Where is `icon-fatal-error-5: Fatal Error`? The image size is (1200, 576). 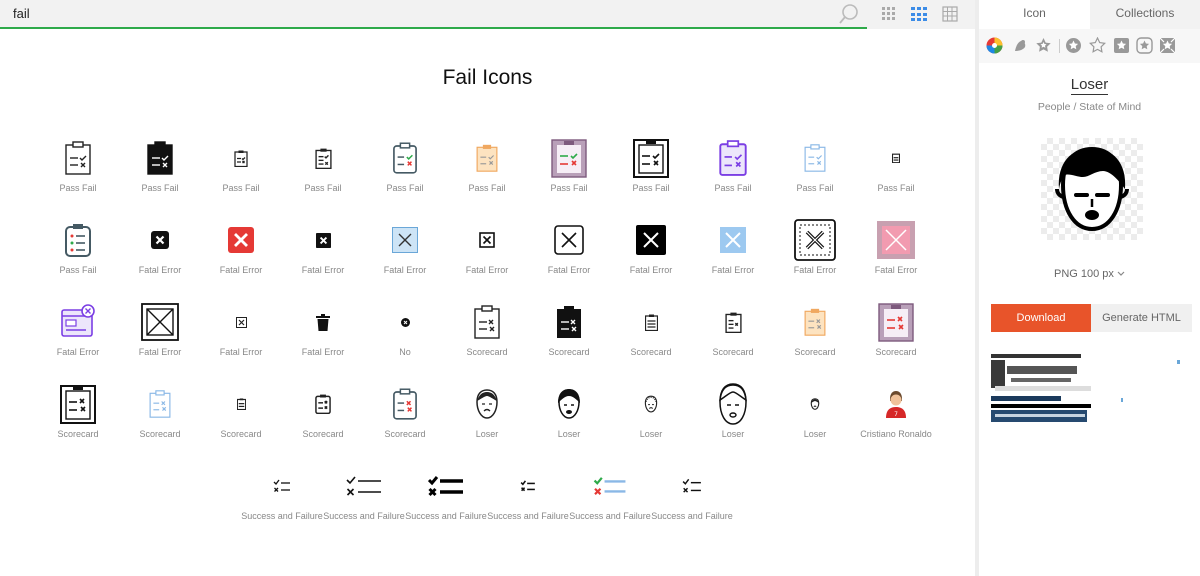
icon-fatal-error-5: Fatal Error is located at coordinates (487, 248).